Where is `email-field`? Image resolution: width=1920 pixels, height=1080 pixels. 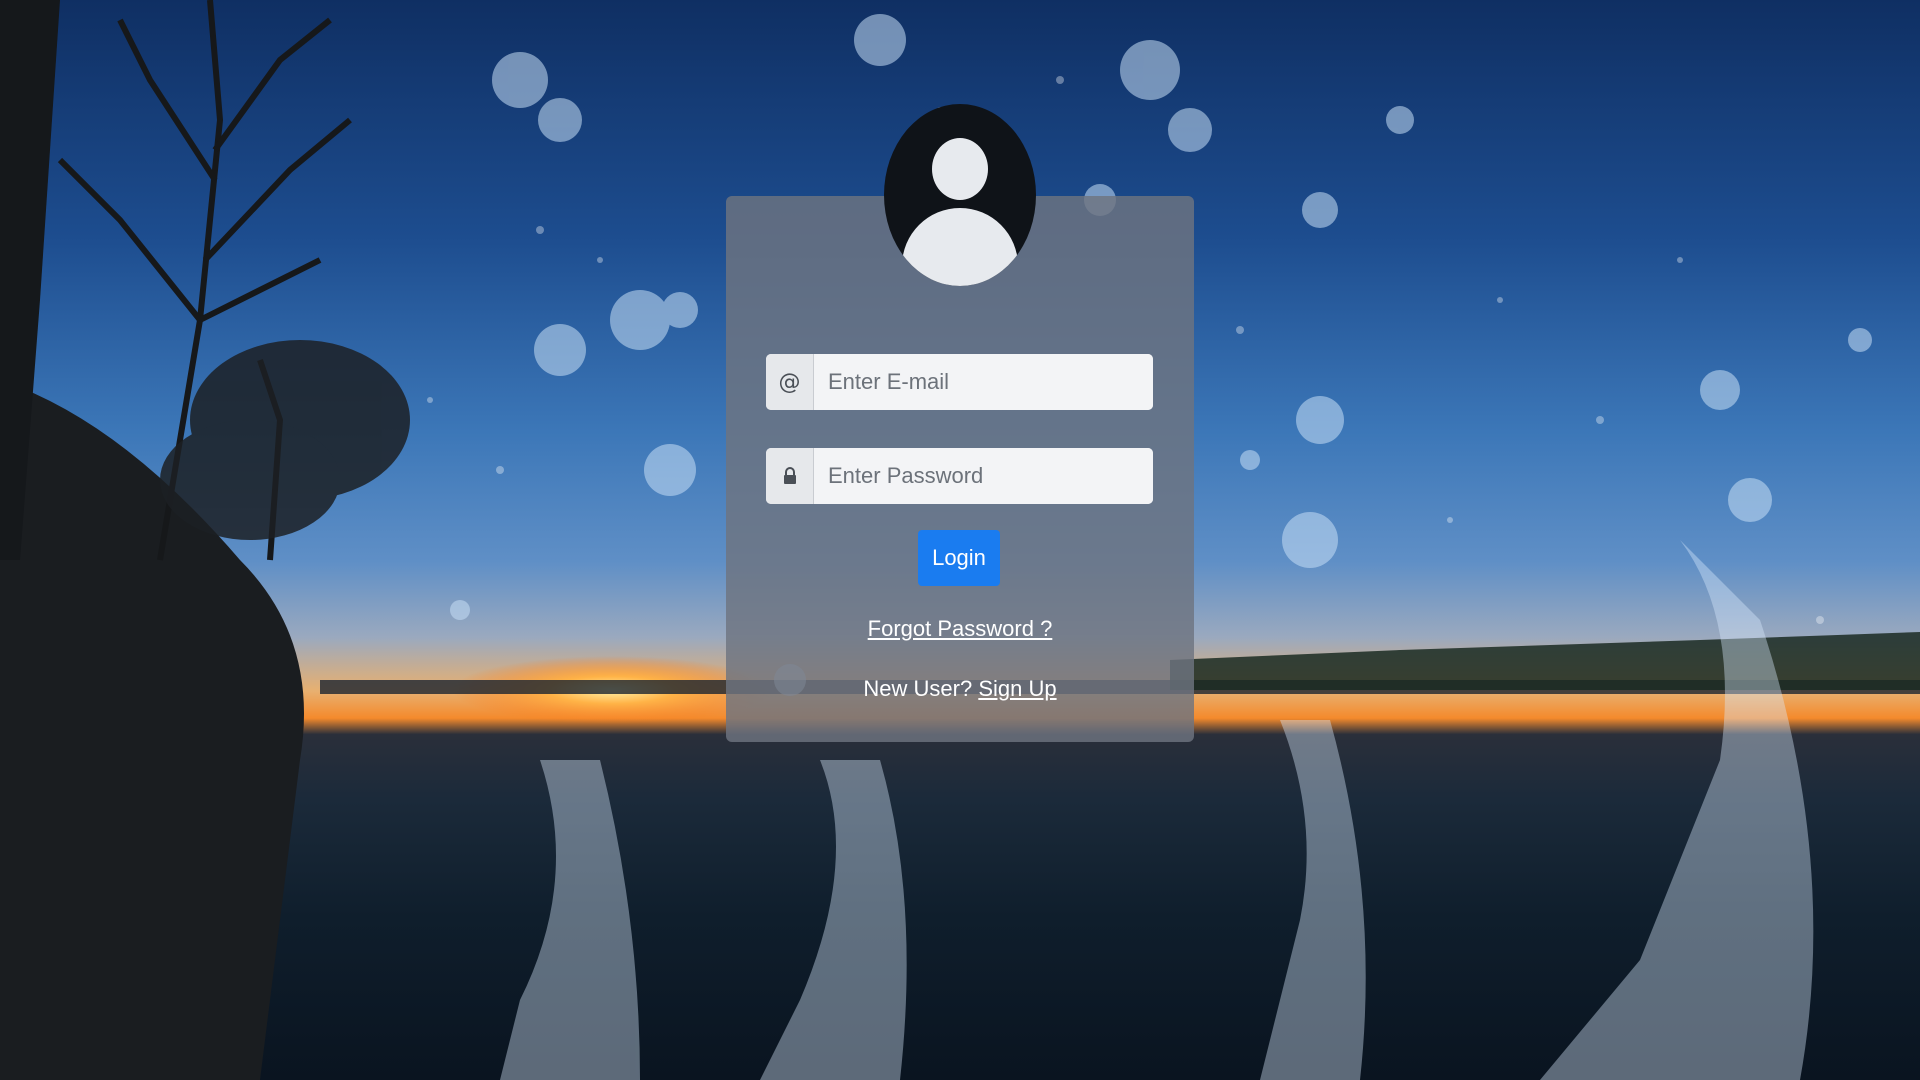
email-field is located at coordinates (983, 382).